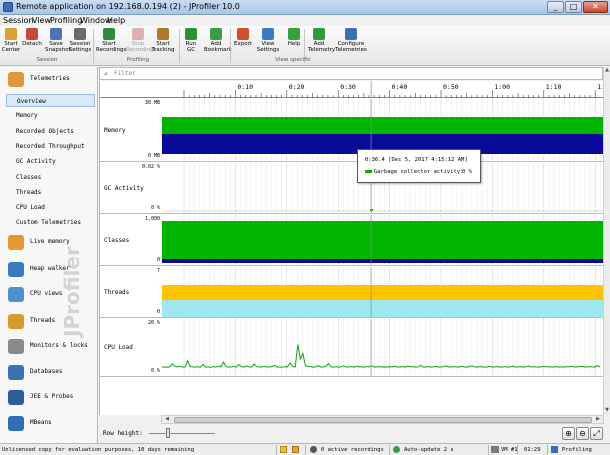 This screenshot has height=455, width=610. I want to click on menu-profiling: Profiling, so click(66, 20).